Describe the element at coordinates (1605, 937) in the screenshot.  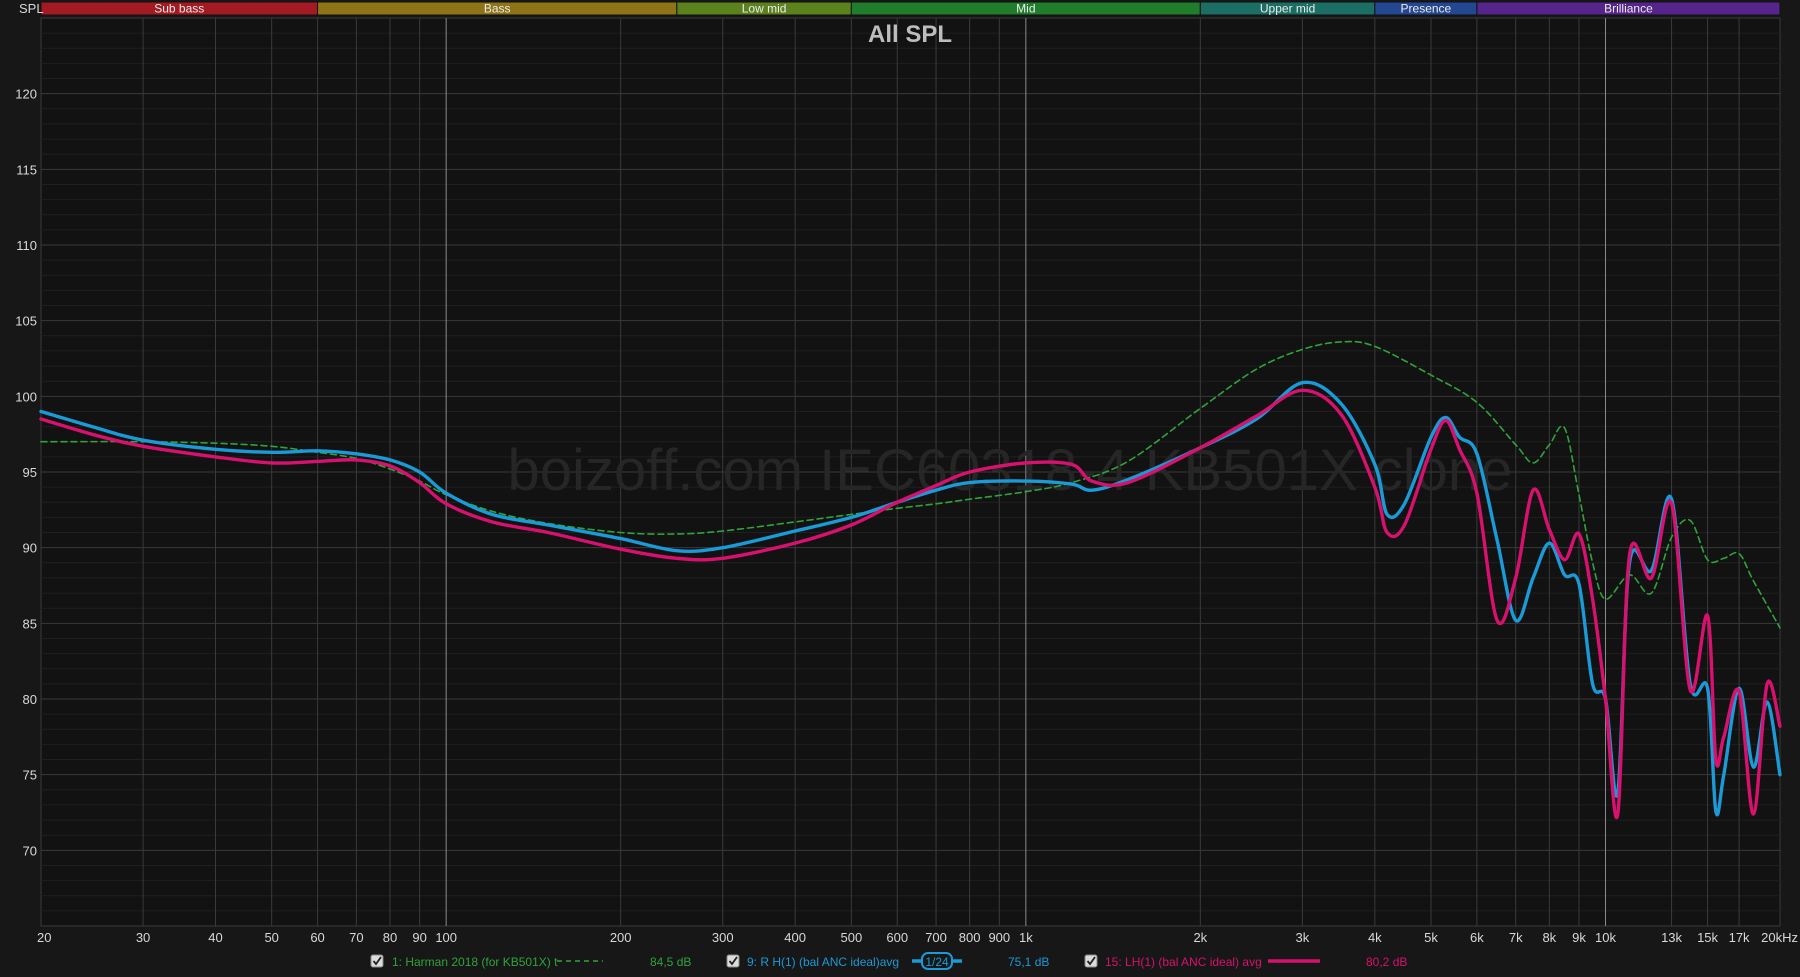
I see `x-tick-label: 10k` at that location.